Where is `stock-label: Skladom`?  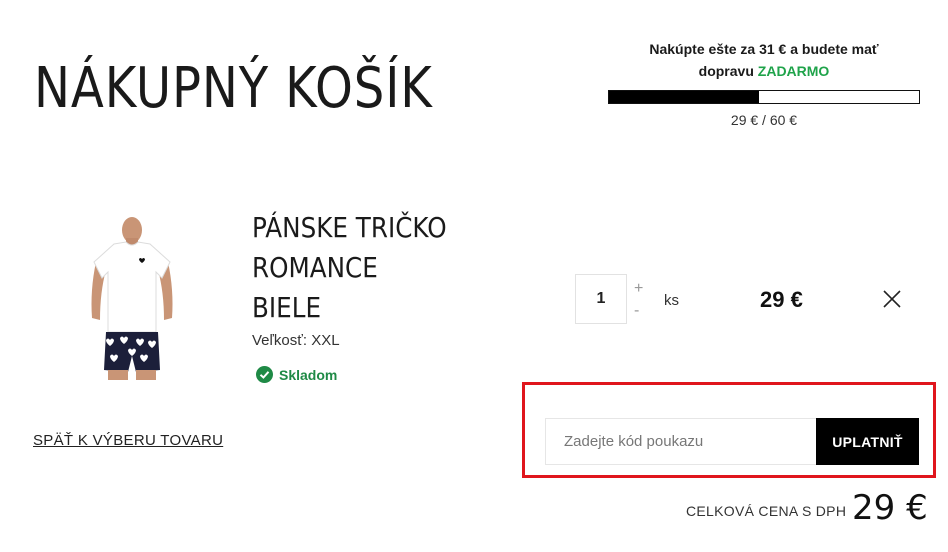 stock-label: Skladom is located at coordinates (308, 374).